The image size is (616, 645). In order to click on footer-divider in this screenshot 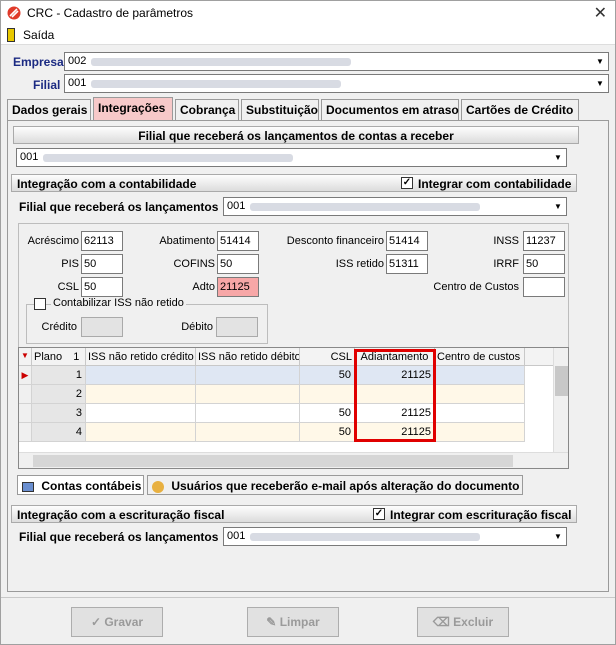, I will do `click(308, 597)`.